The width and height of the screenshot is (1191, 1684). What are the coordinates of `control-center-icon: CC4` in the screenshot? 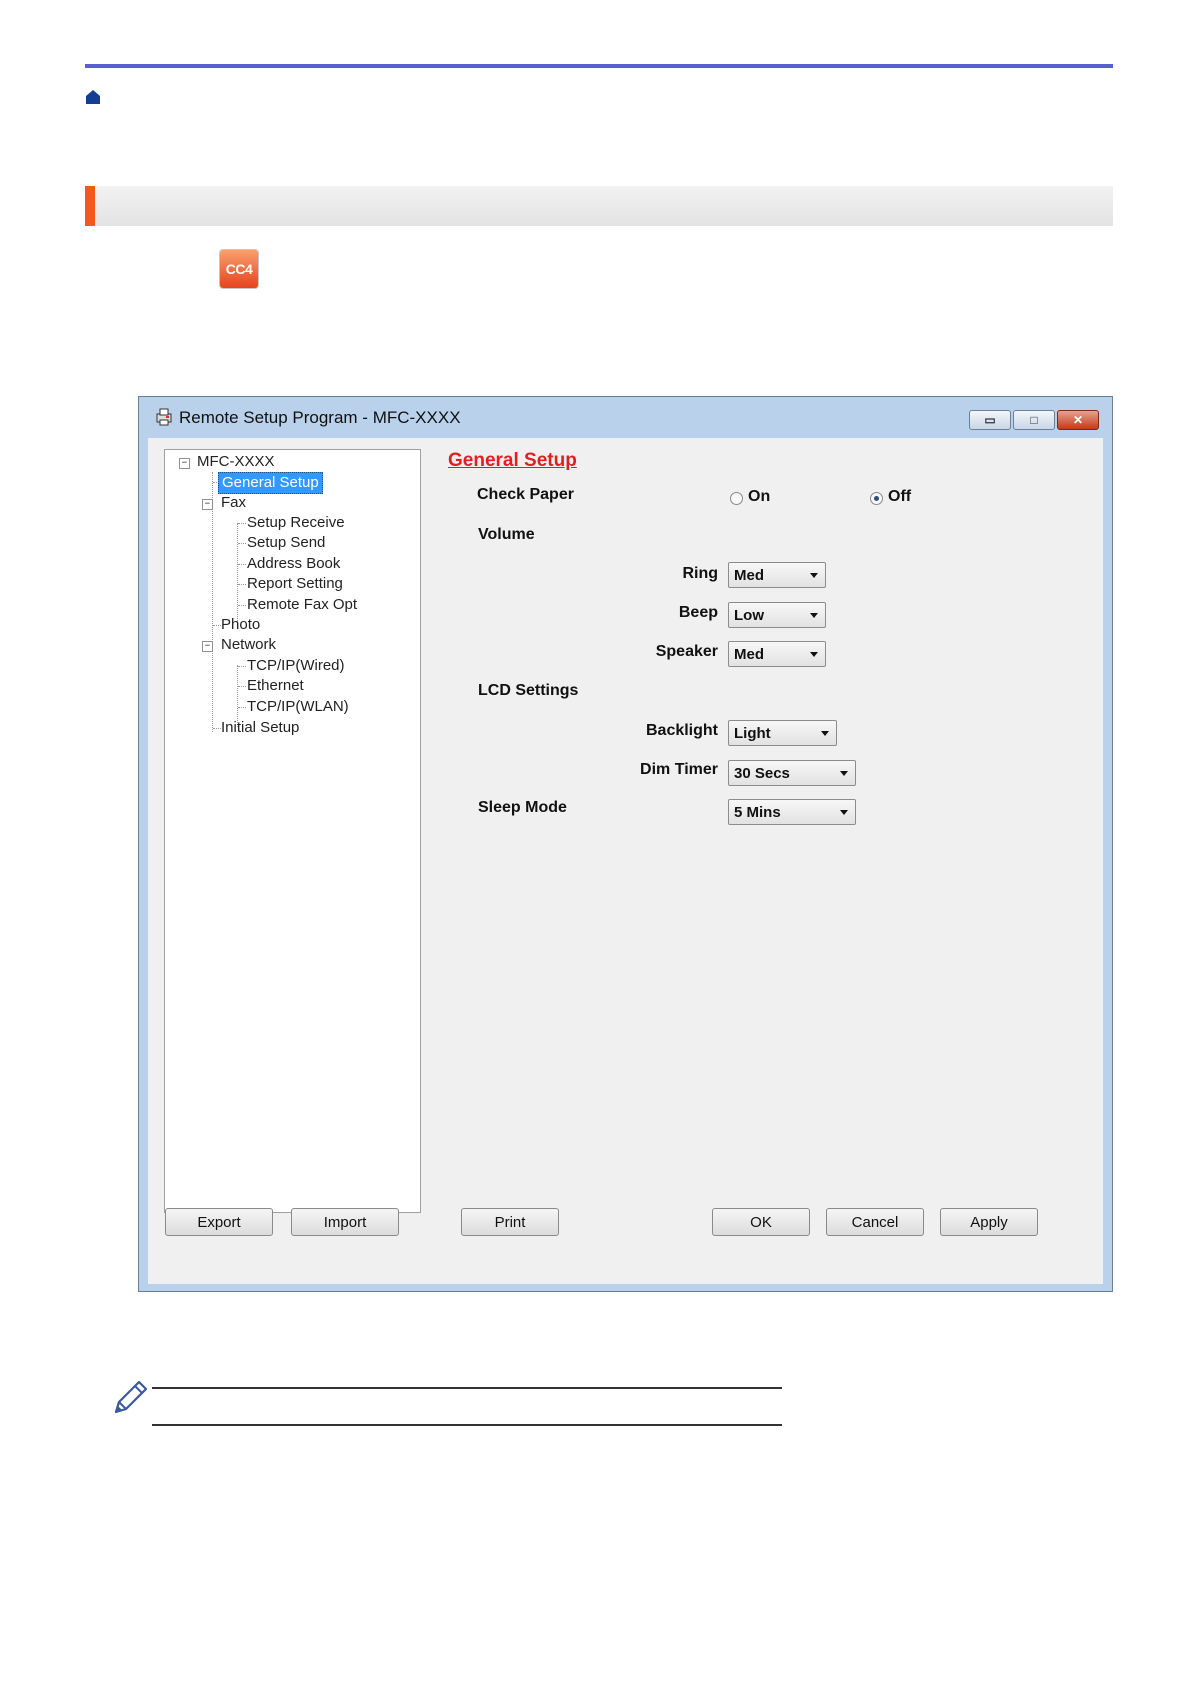 It's located at (239, 269).